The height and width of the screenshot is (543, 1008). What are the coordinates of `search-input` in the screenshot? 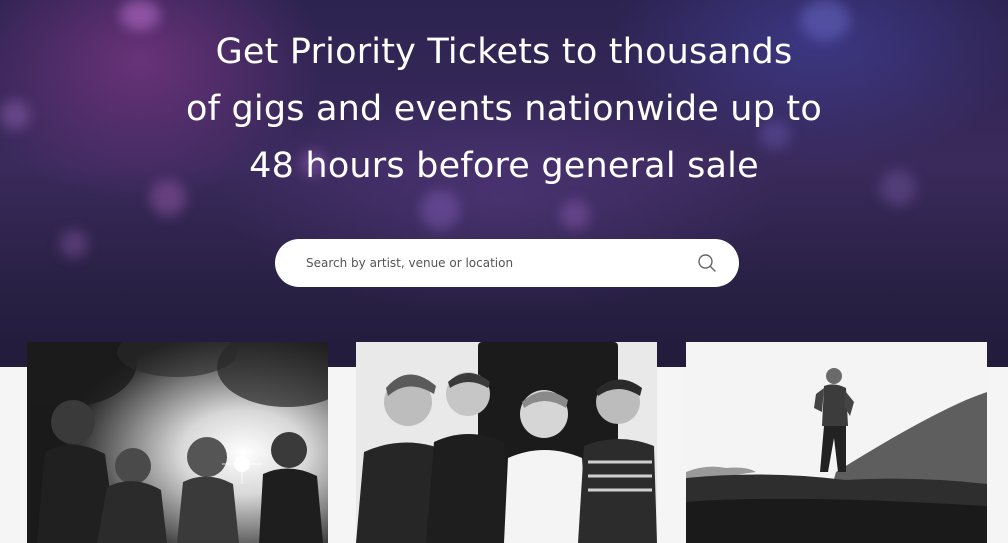 It's located at (501, 263).